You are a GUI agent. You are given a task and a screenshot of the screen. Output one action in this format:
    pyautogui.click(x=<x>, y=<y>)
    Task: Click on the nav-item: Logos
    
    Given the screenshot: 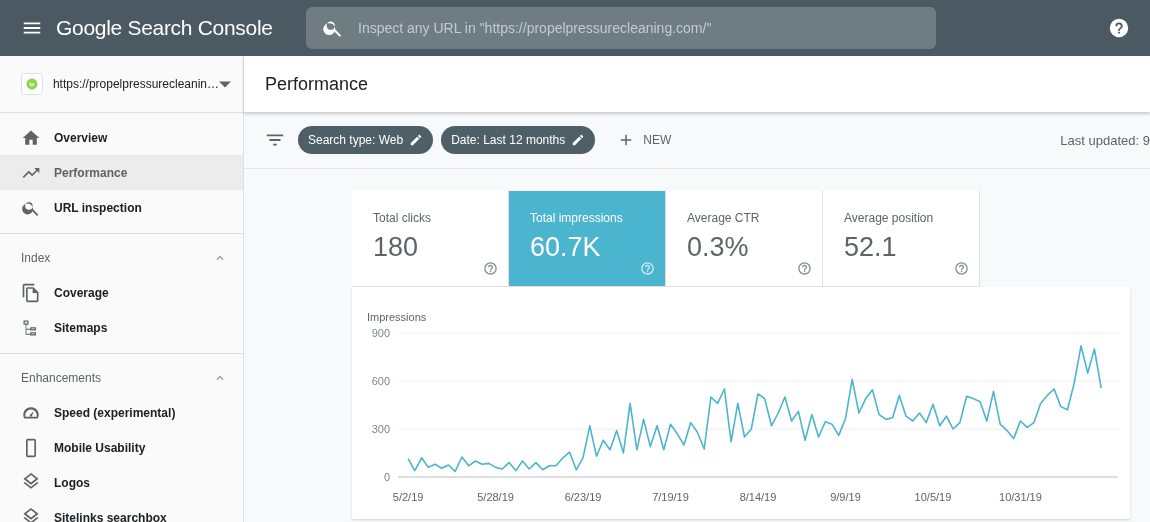 What is the action you would take?
    pyautogui.click(x=121, y=482)
    